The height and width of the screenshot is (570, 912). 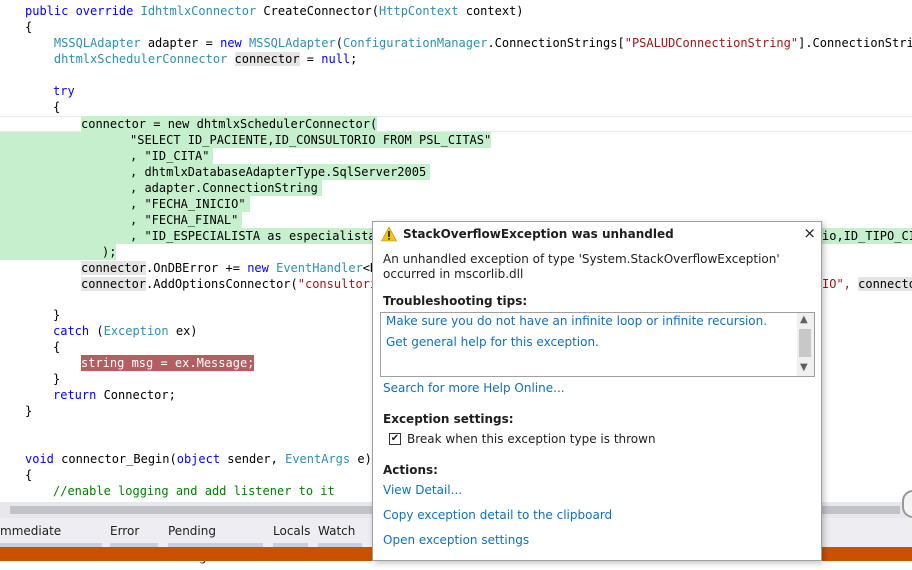 I want to click on code-token: =, so click(x=310, y=59).